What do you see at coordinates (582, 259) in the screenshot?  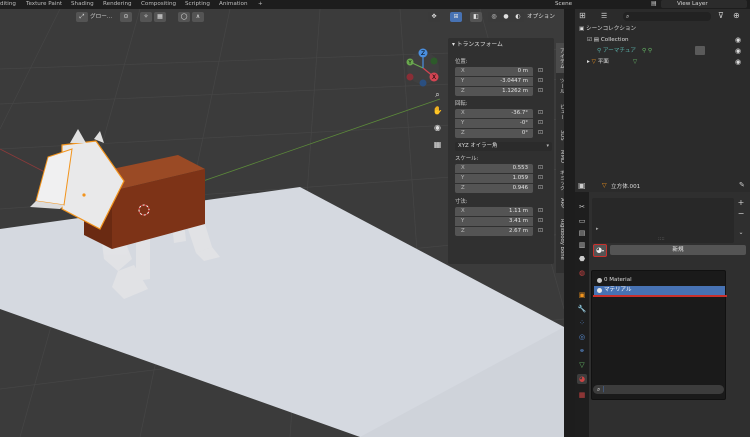 I see `scene-tab-icon: ⬣` at bounding box center [582, 259].